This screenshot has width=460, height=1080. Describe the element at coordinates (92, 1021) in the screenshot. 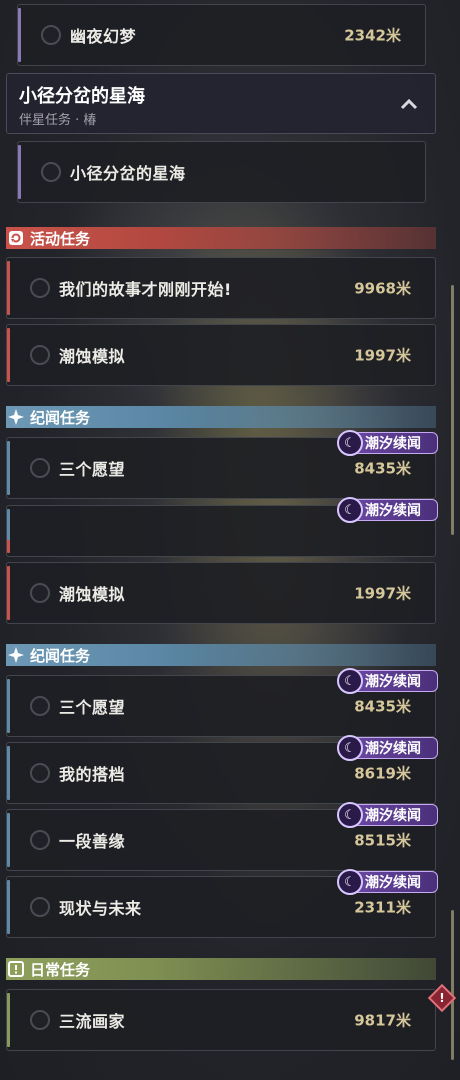

I see `quest-title: 三流画家` at that location.